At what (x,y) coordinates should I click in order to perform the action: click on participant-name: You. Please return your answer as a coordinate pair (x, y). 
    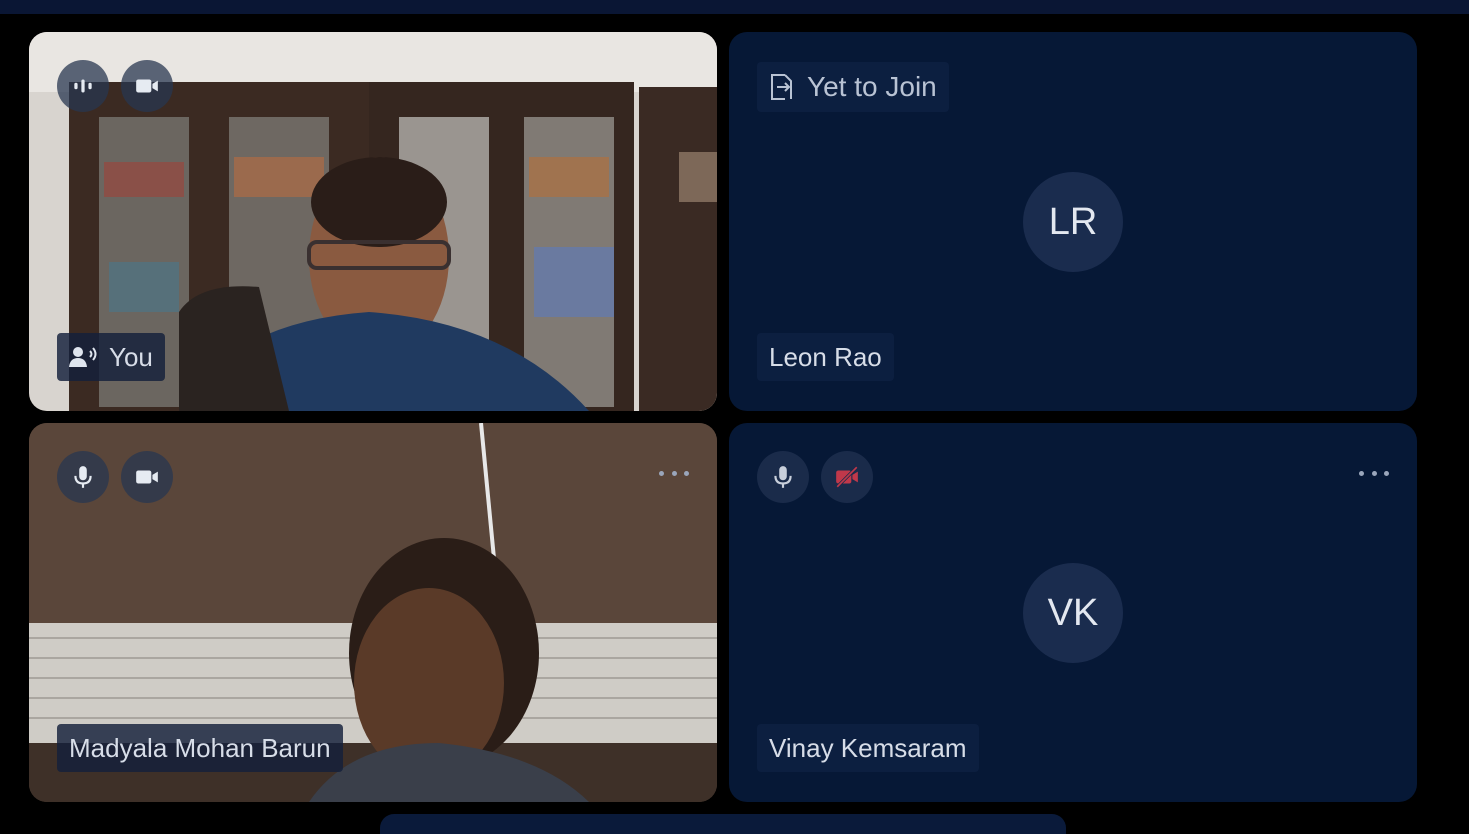
    Looking at the image, I should click on (131, 356).